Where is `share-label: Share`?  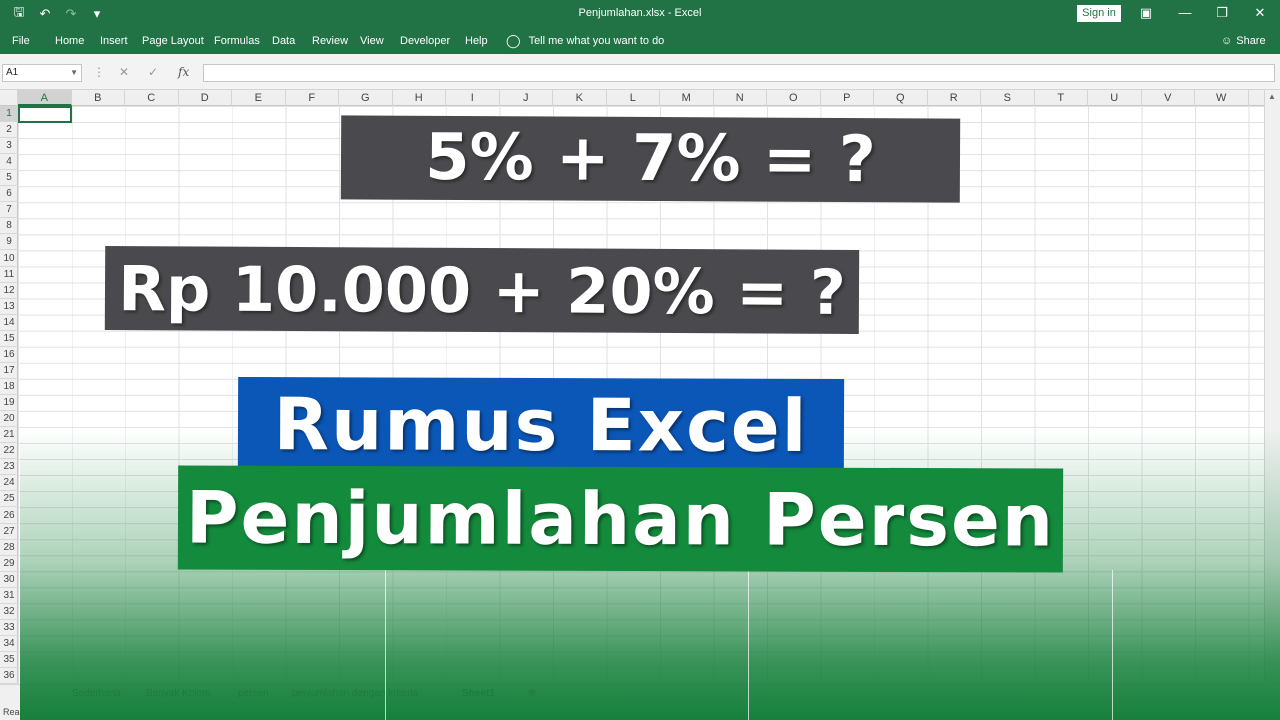 share-label: Share is located at coordinates (1251, 41).